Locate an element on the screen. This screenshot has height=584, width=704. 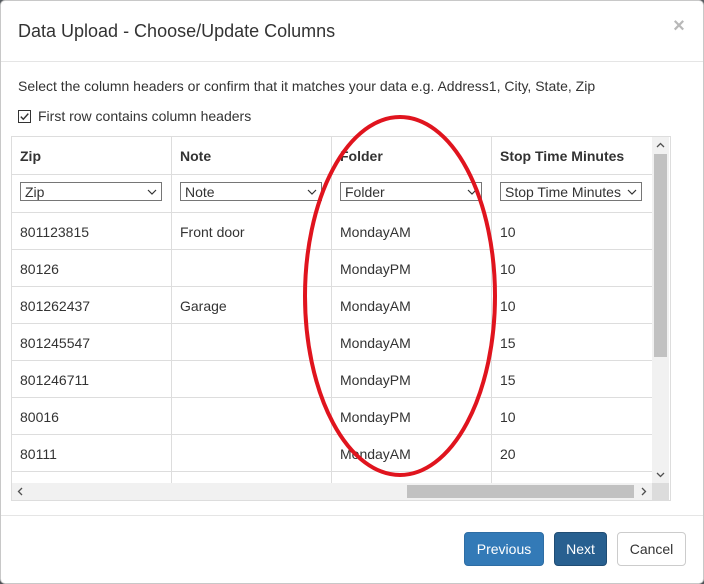
note-cell: Garage is located at coordinates (203, 306).